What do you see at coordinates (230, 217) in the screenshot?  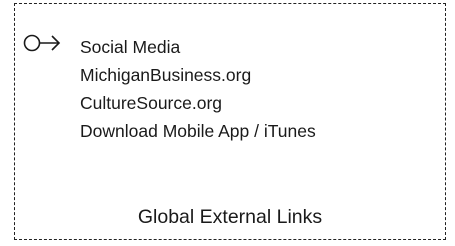 I see `frame-caption: Global External Links` at bounding box center [230, 217].